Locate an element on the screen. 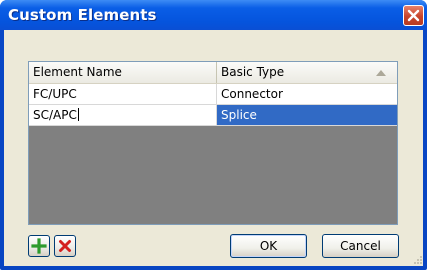 The height and width of the screenshot is (280, 427). element-name-cell: FC/UPC is located at coordinates (123, 94).